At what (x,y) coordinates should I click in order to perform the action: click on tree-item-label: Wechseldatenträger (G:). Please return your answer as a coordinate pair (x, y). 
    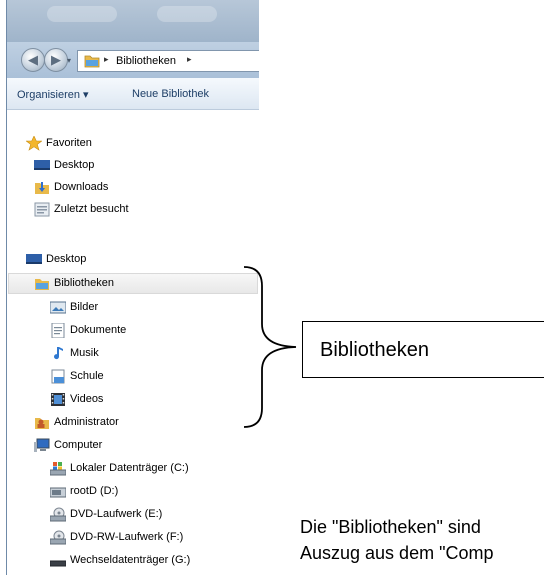
    Looking at the image, I should click on (130, 560).